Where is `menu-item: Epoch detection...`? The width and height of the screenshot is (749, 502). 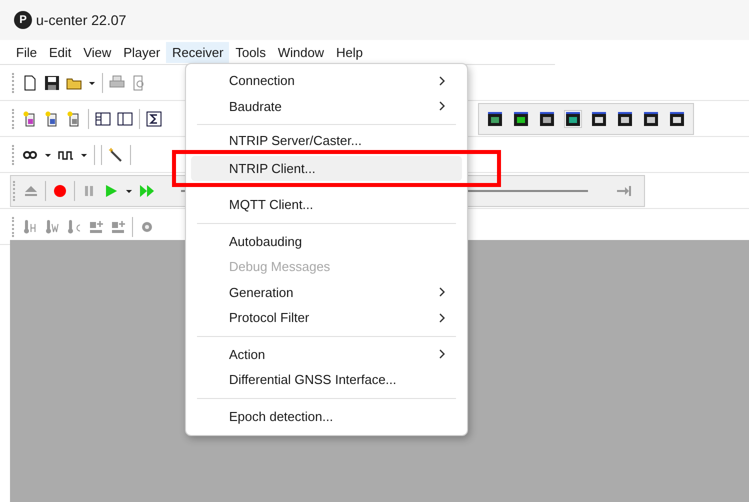 menu-item: Epoch detection... is located at coordinates (326, 416).